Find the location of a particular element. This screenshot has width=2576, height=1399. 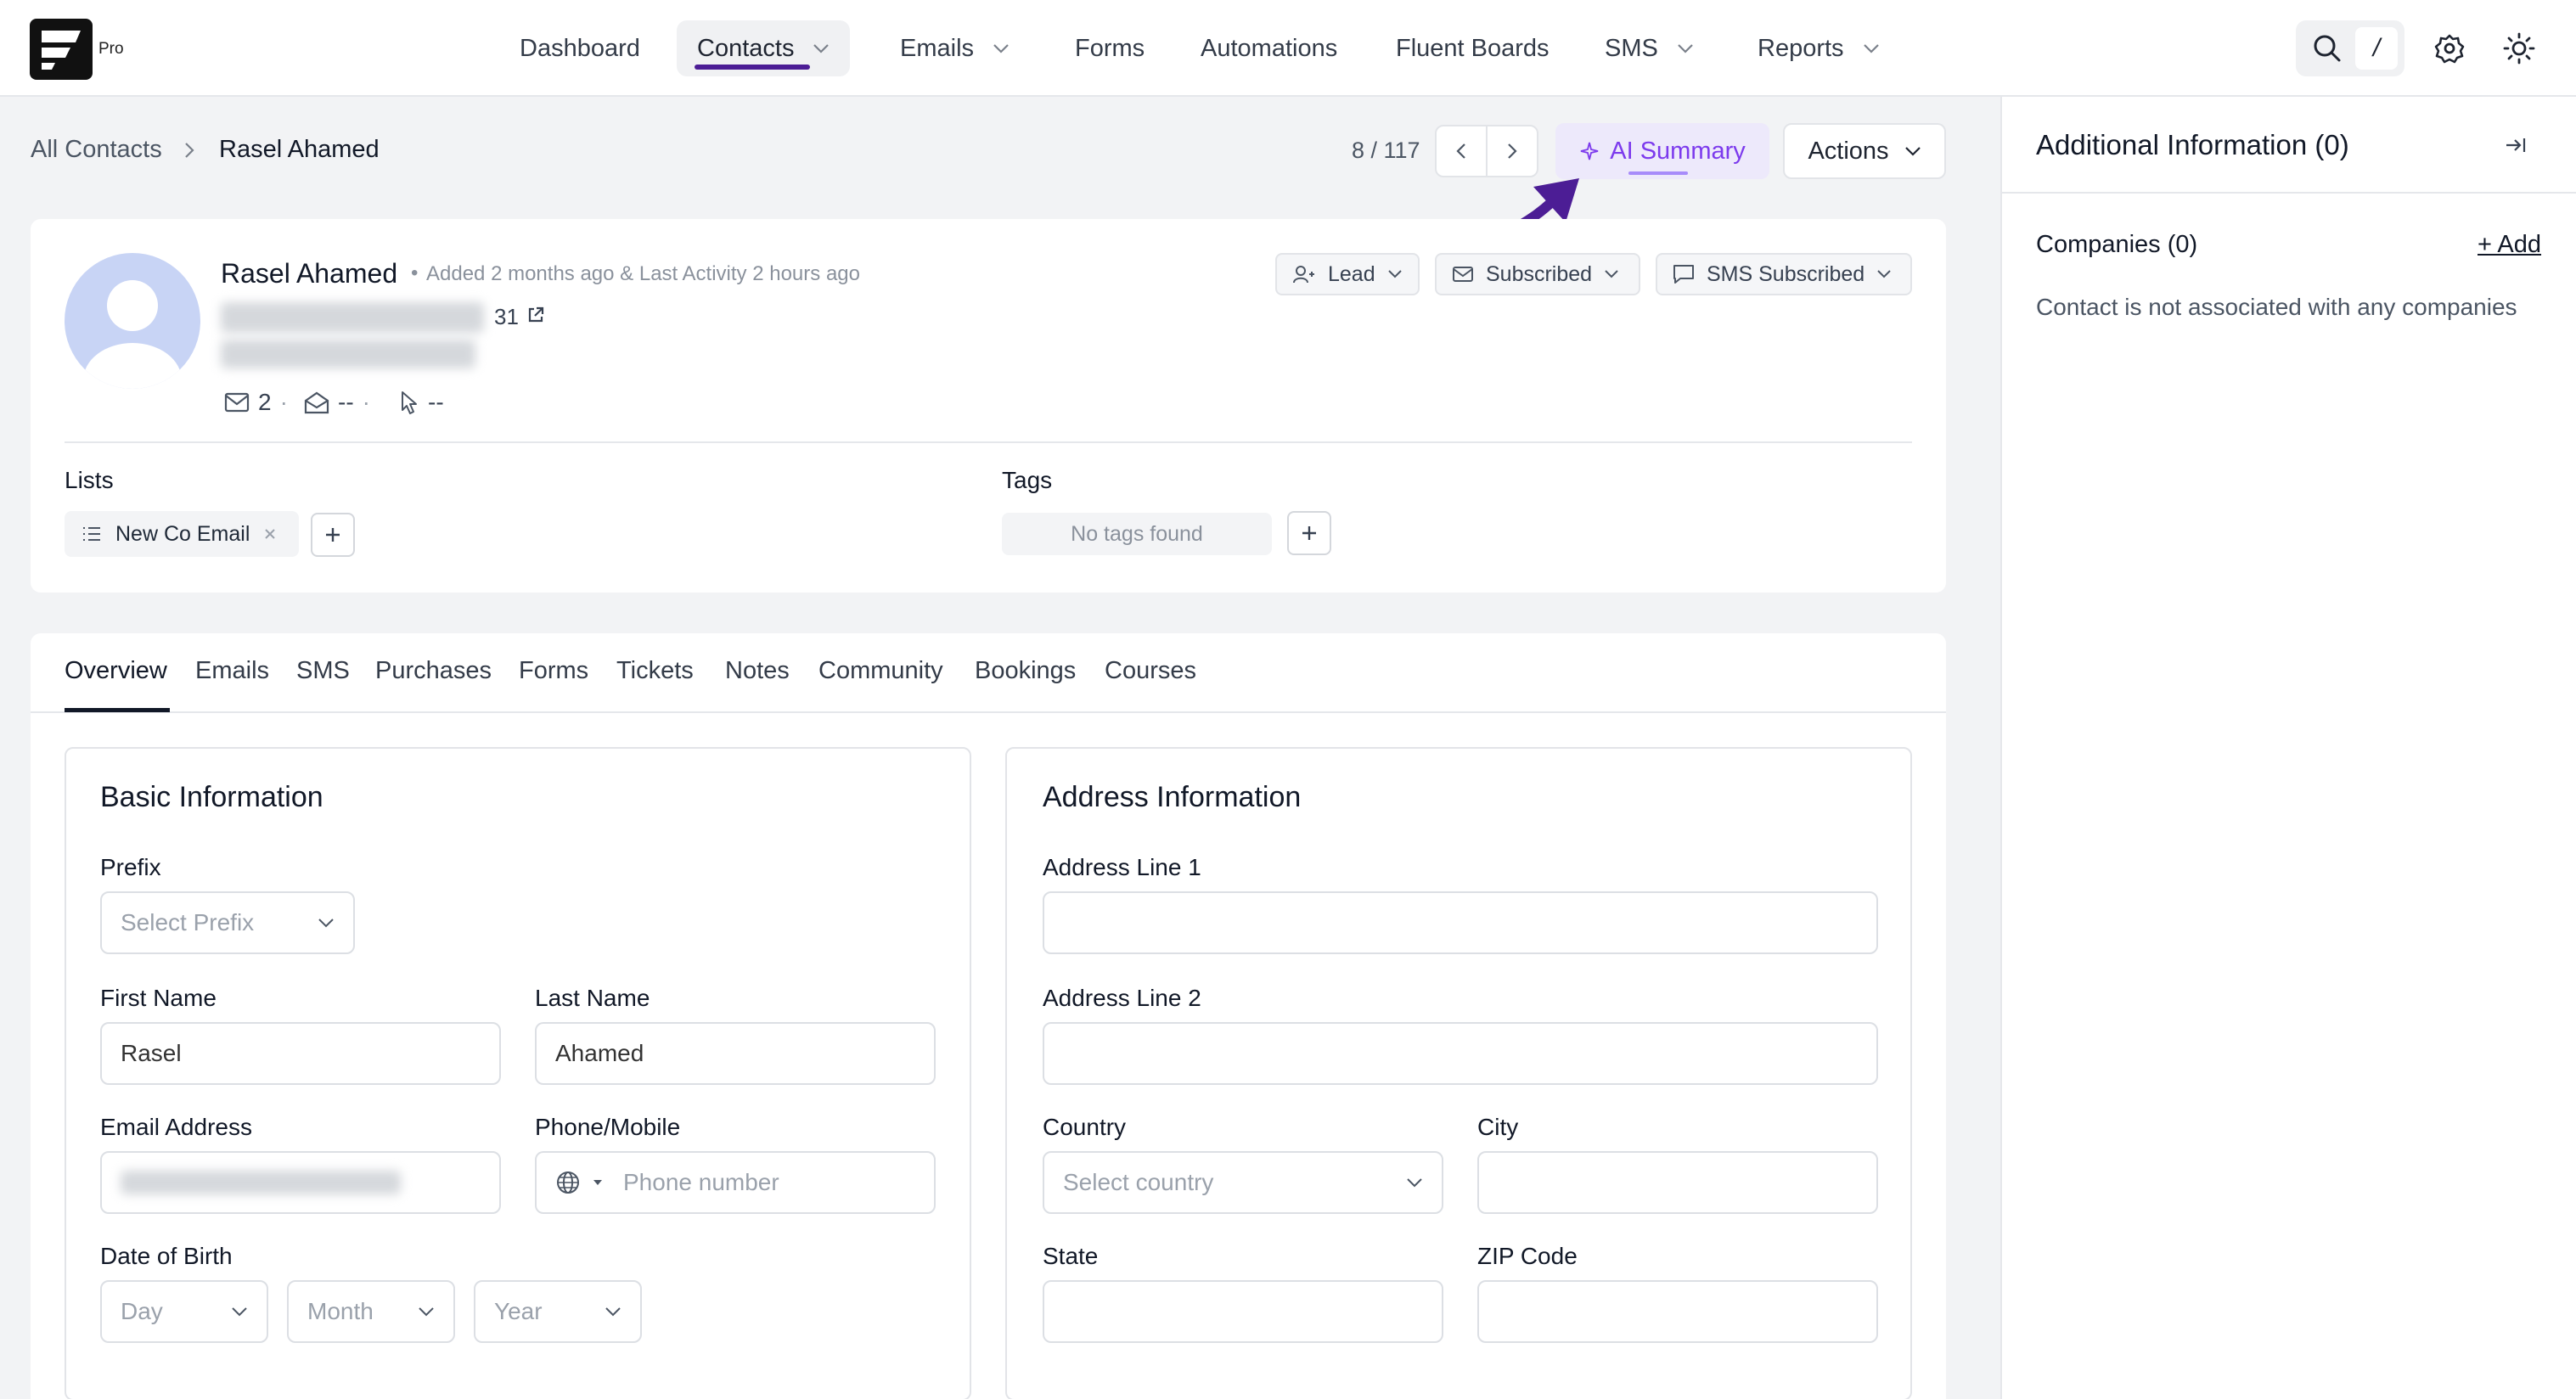

settings-gear-icon is located at coordinates (2449, 48).